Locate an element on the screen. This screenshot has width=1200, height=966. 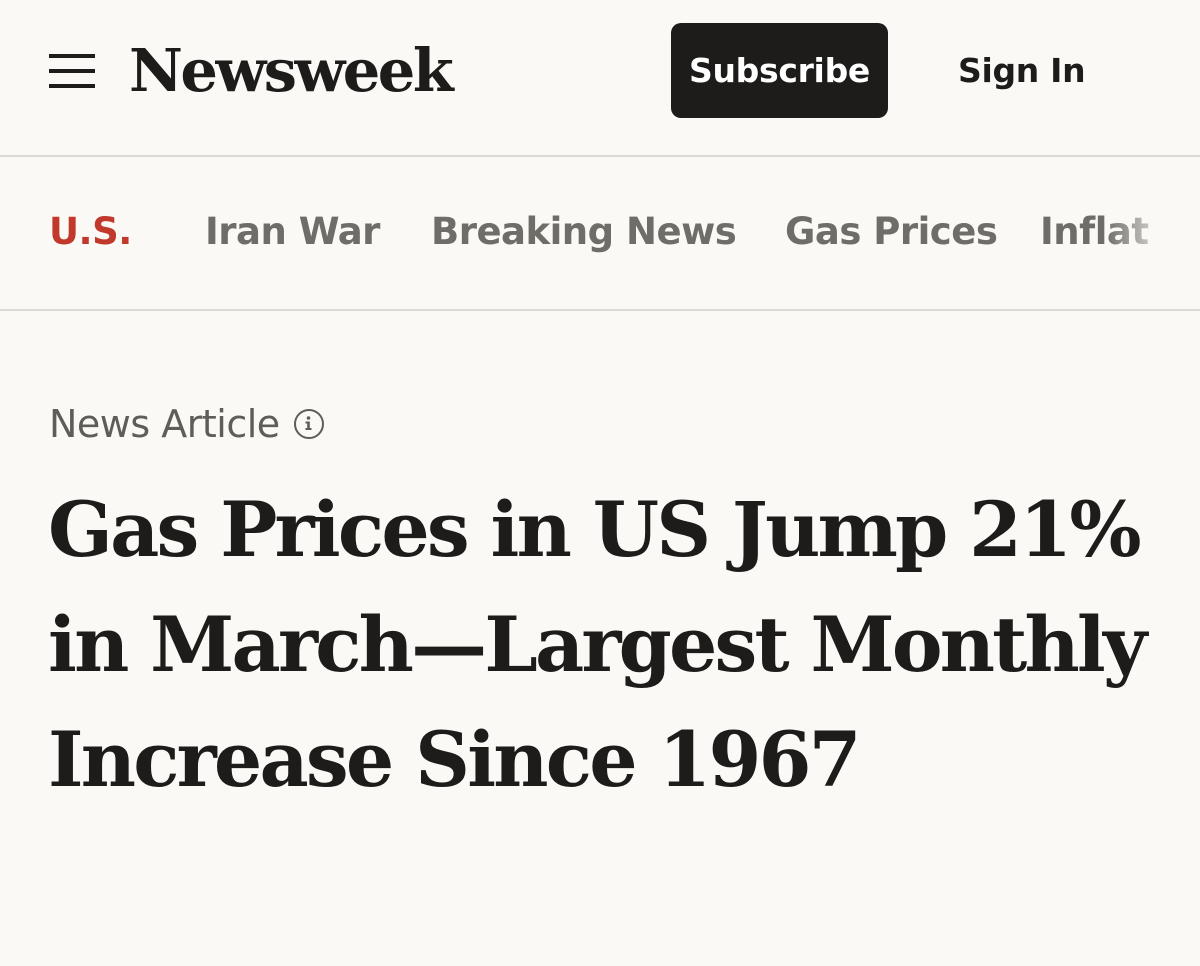
sign-in-link: Sign In is located at coordinates (1022, 70).